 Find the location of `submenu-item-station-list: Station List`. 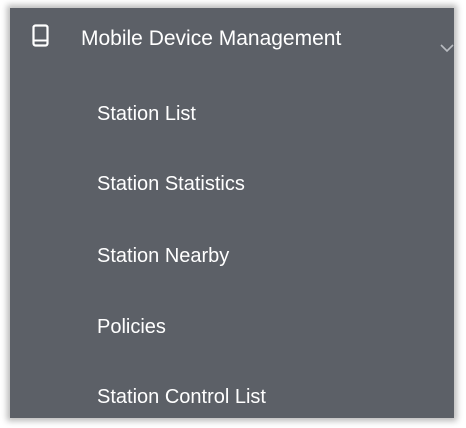

submenu-item-station-list: Station List is located at coordinates (232, 114).